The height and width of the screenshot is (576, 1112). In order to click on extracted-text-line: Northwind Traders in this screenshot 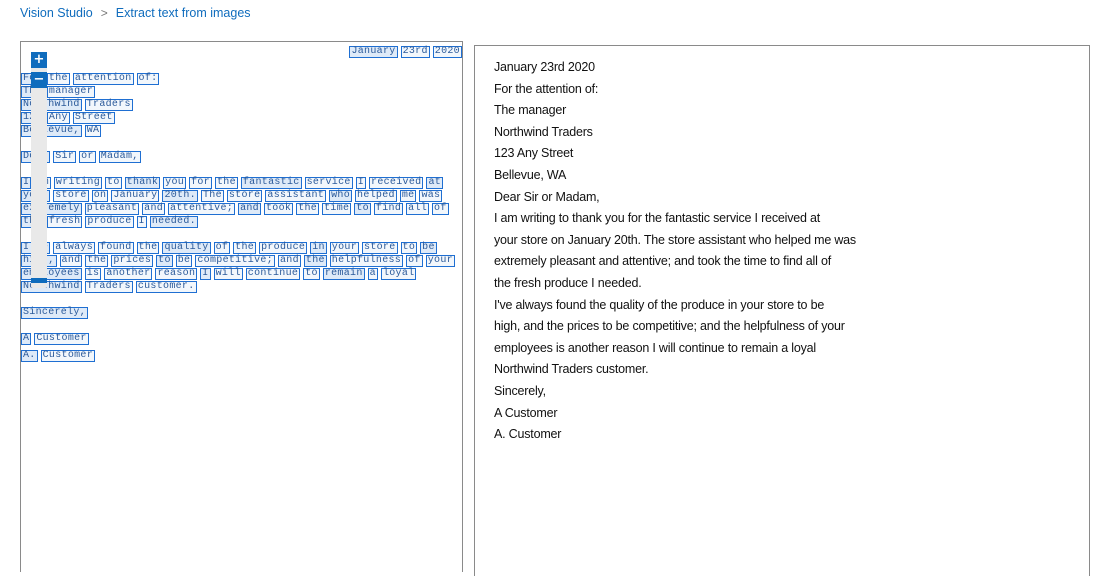, I will do `click(791, 133)`.